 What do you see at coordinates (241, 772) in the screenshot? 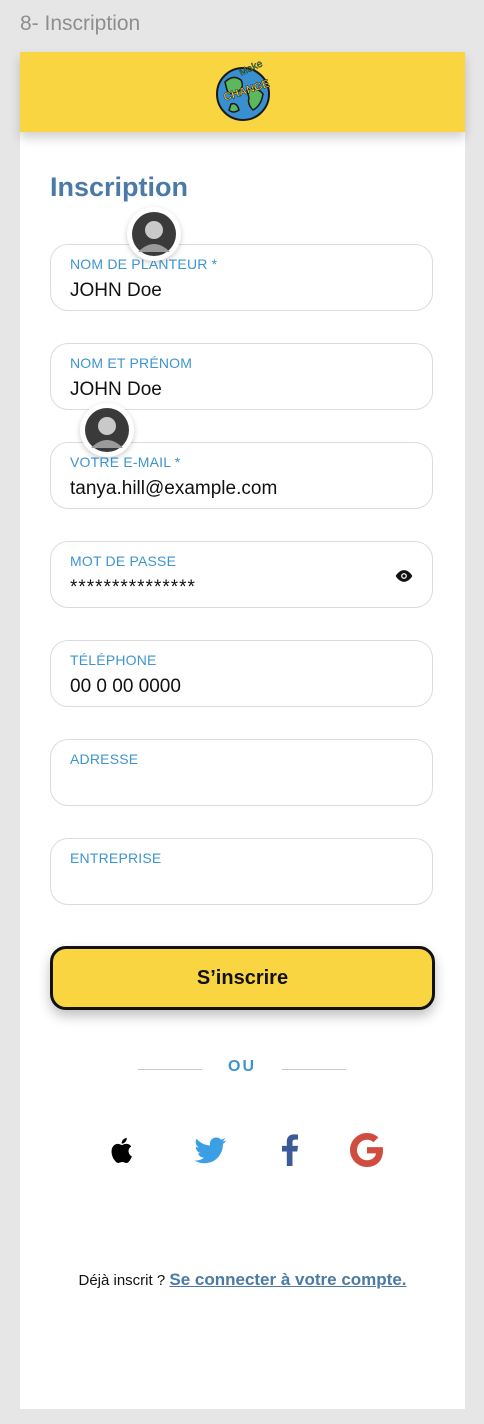
I see `address-field: ADRESSE` at bounding box center [241, 772].